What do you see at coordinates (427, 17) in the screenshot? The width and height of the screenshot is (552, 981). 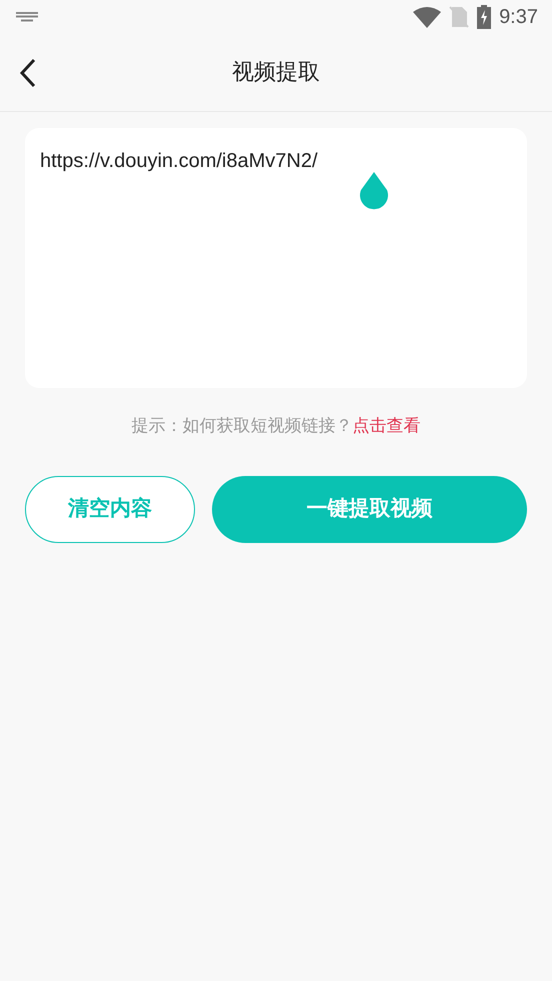 I see `wifi-icon` at bounding box center [427, 17].